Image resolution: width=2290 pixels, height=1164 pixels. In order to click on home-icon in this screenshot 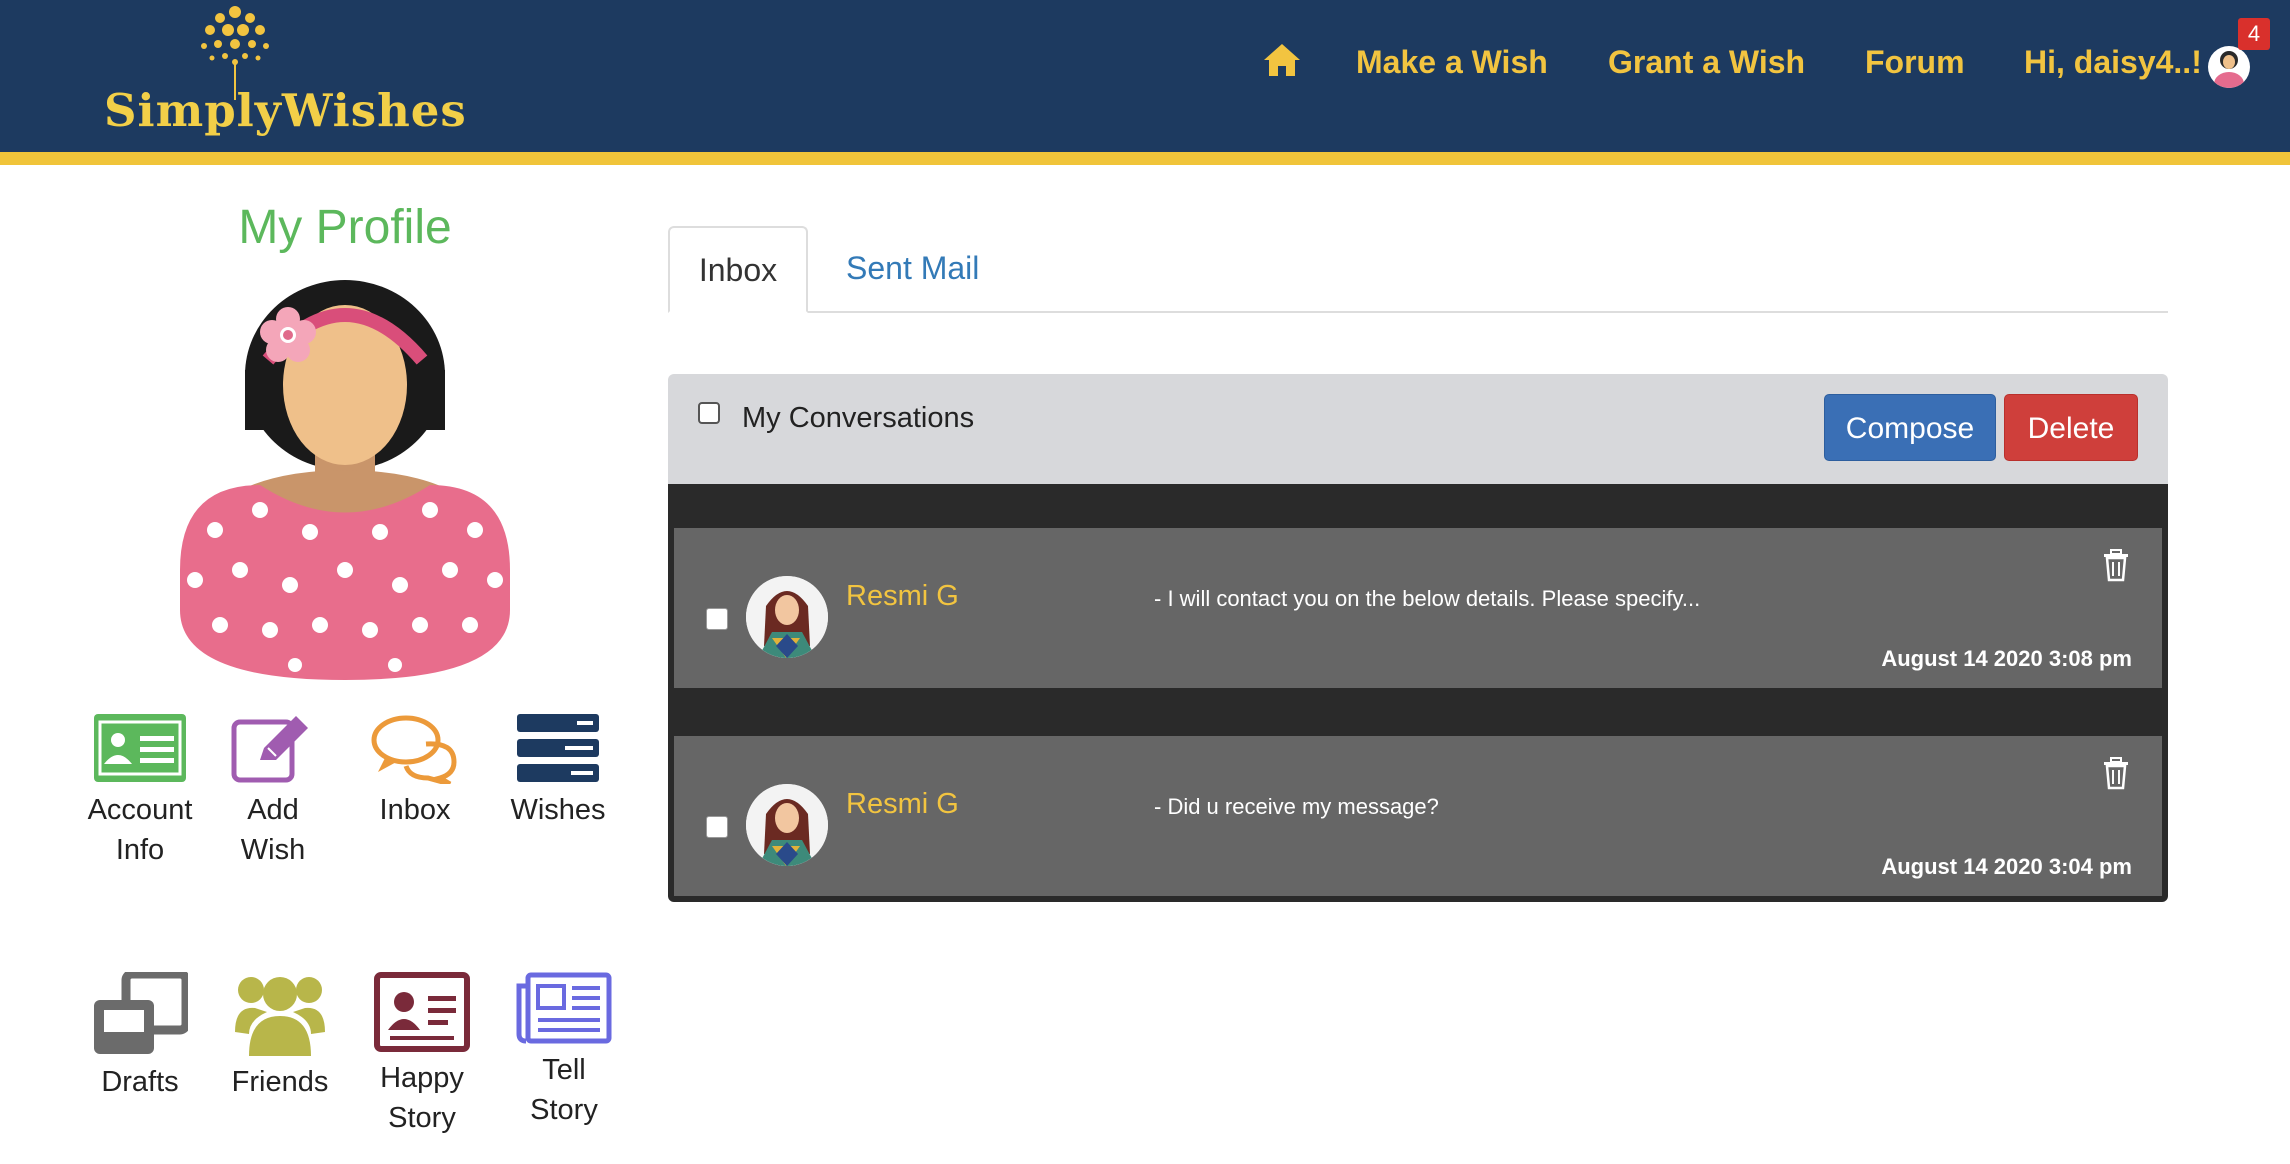, I will do `click(1282, 60)`.